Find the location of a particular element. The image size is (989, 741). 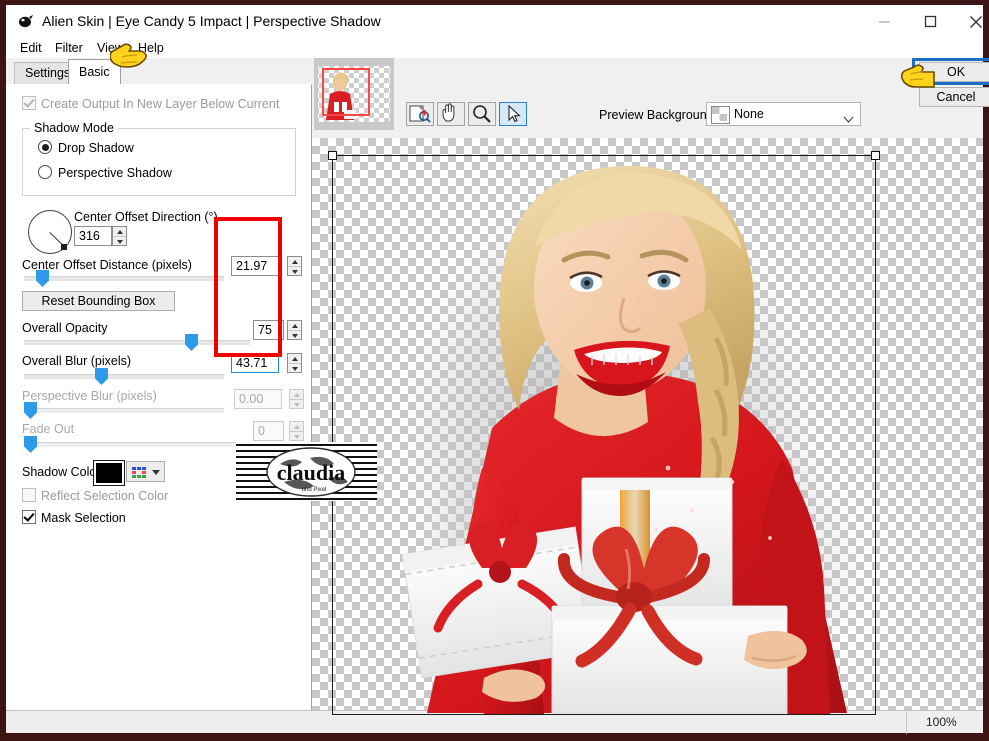

drop-shadow-label: Drop Shadow is located at coordinates (96, 148).